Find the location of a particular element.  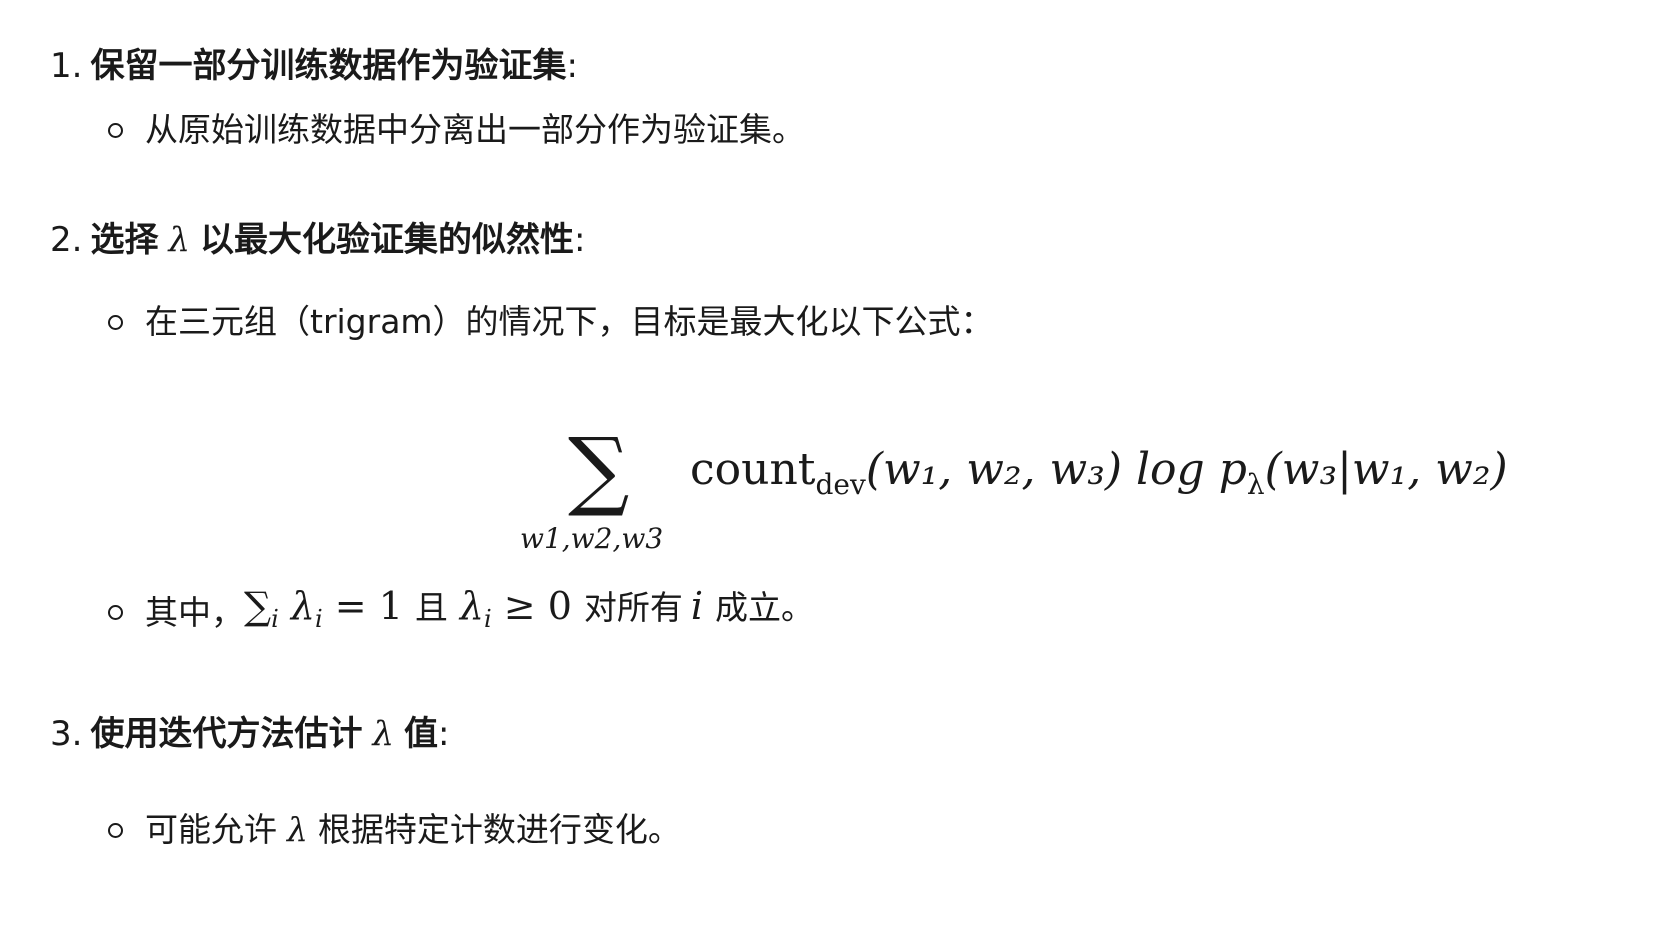

formula-expression: countdev(w₁, w₂, w₃) log pλ(w₃|w₁, w₂) is located at coordinates (1099, 472).